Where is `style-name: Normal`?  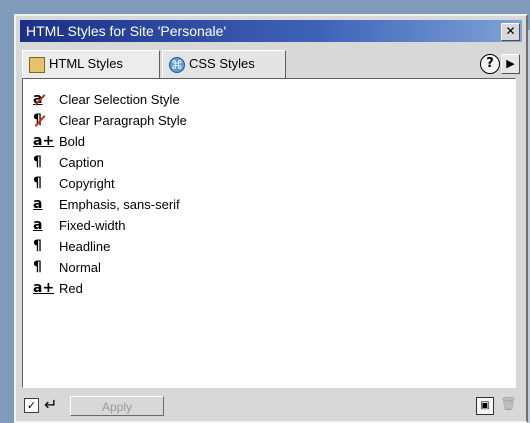
style-name: Normal is located at coordinates (80, 267).